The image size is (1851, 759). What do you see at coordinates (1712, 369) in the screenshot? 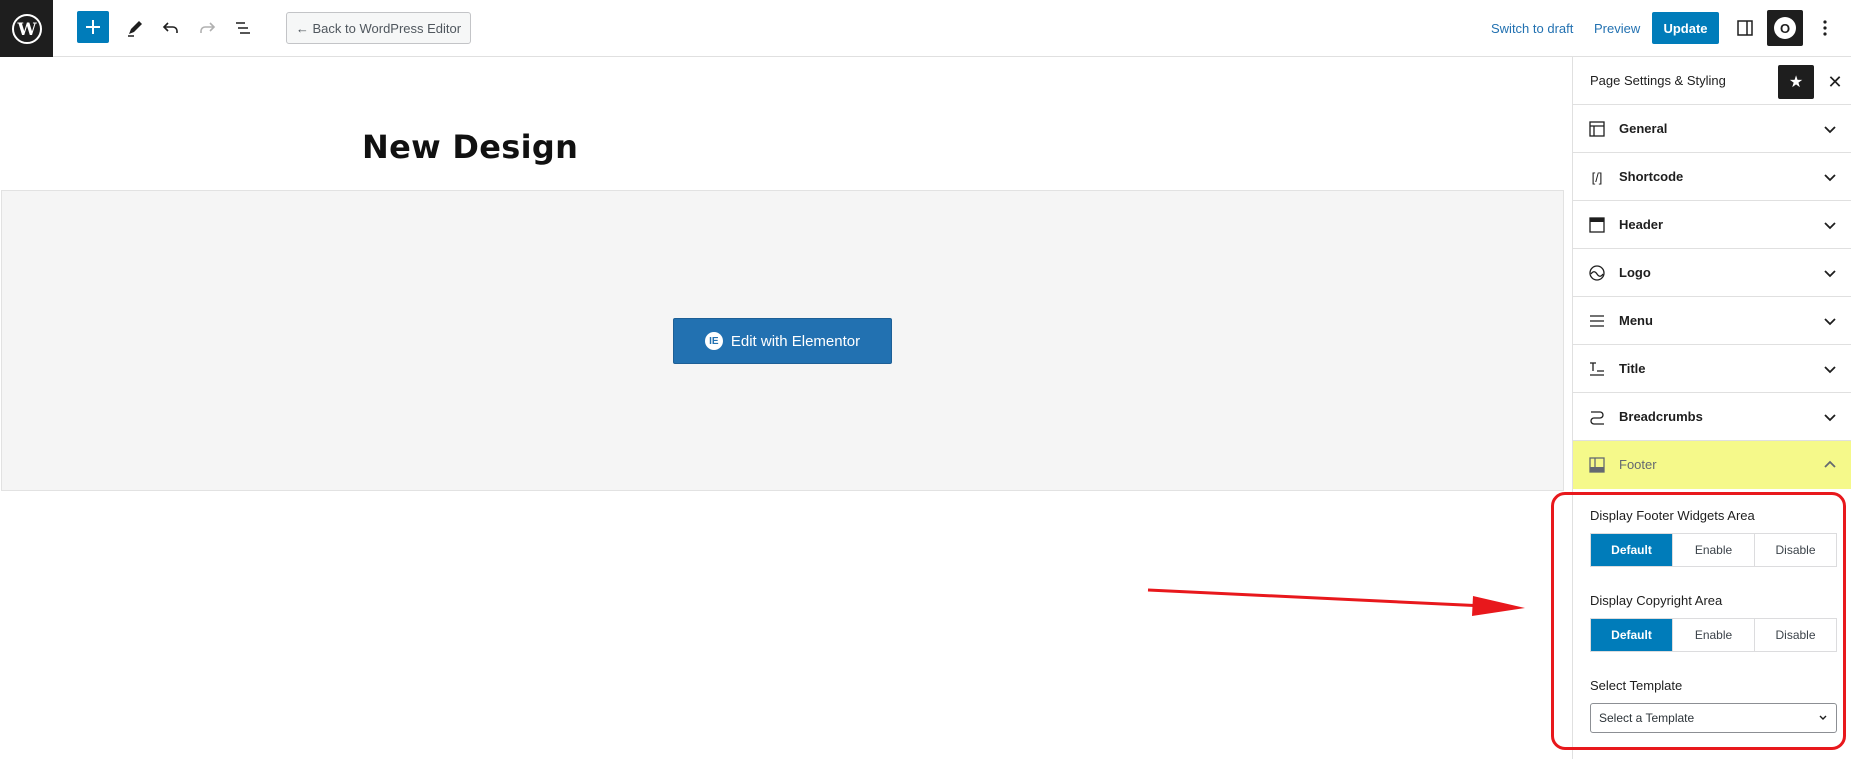
I see `panel-title: Title` at bounding box center [1712, 369].